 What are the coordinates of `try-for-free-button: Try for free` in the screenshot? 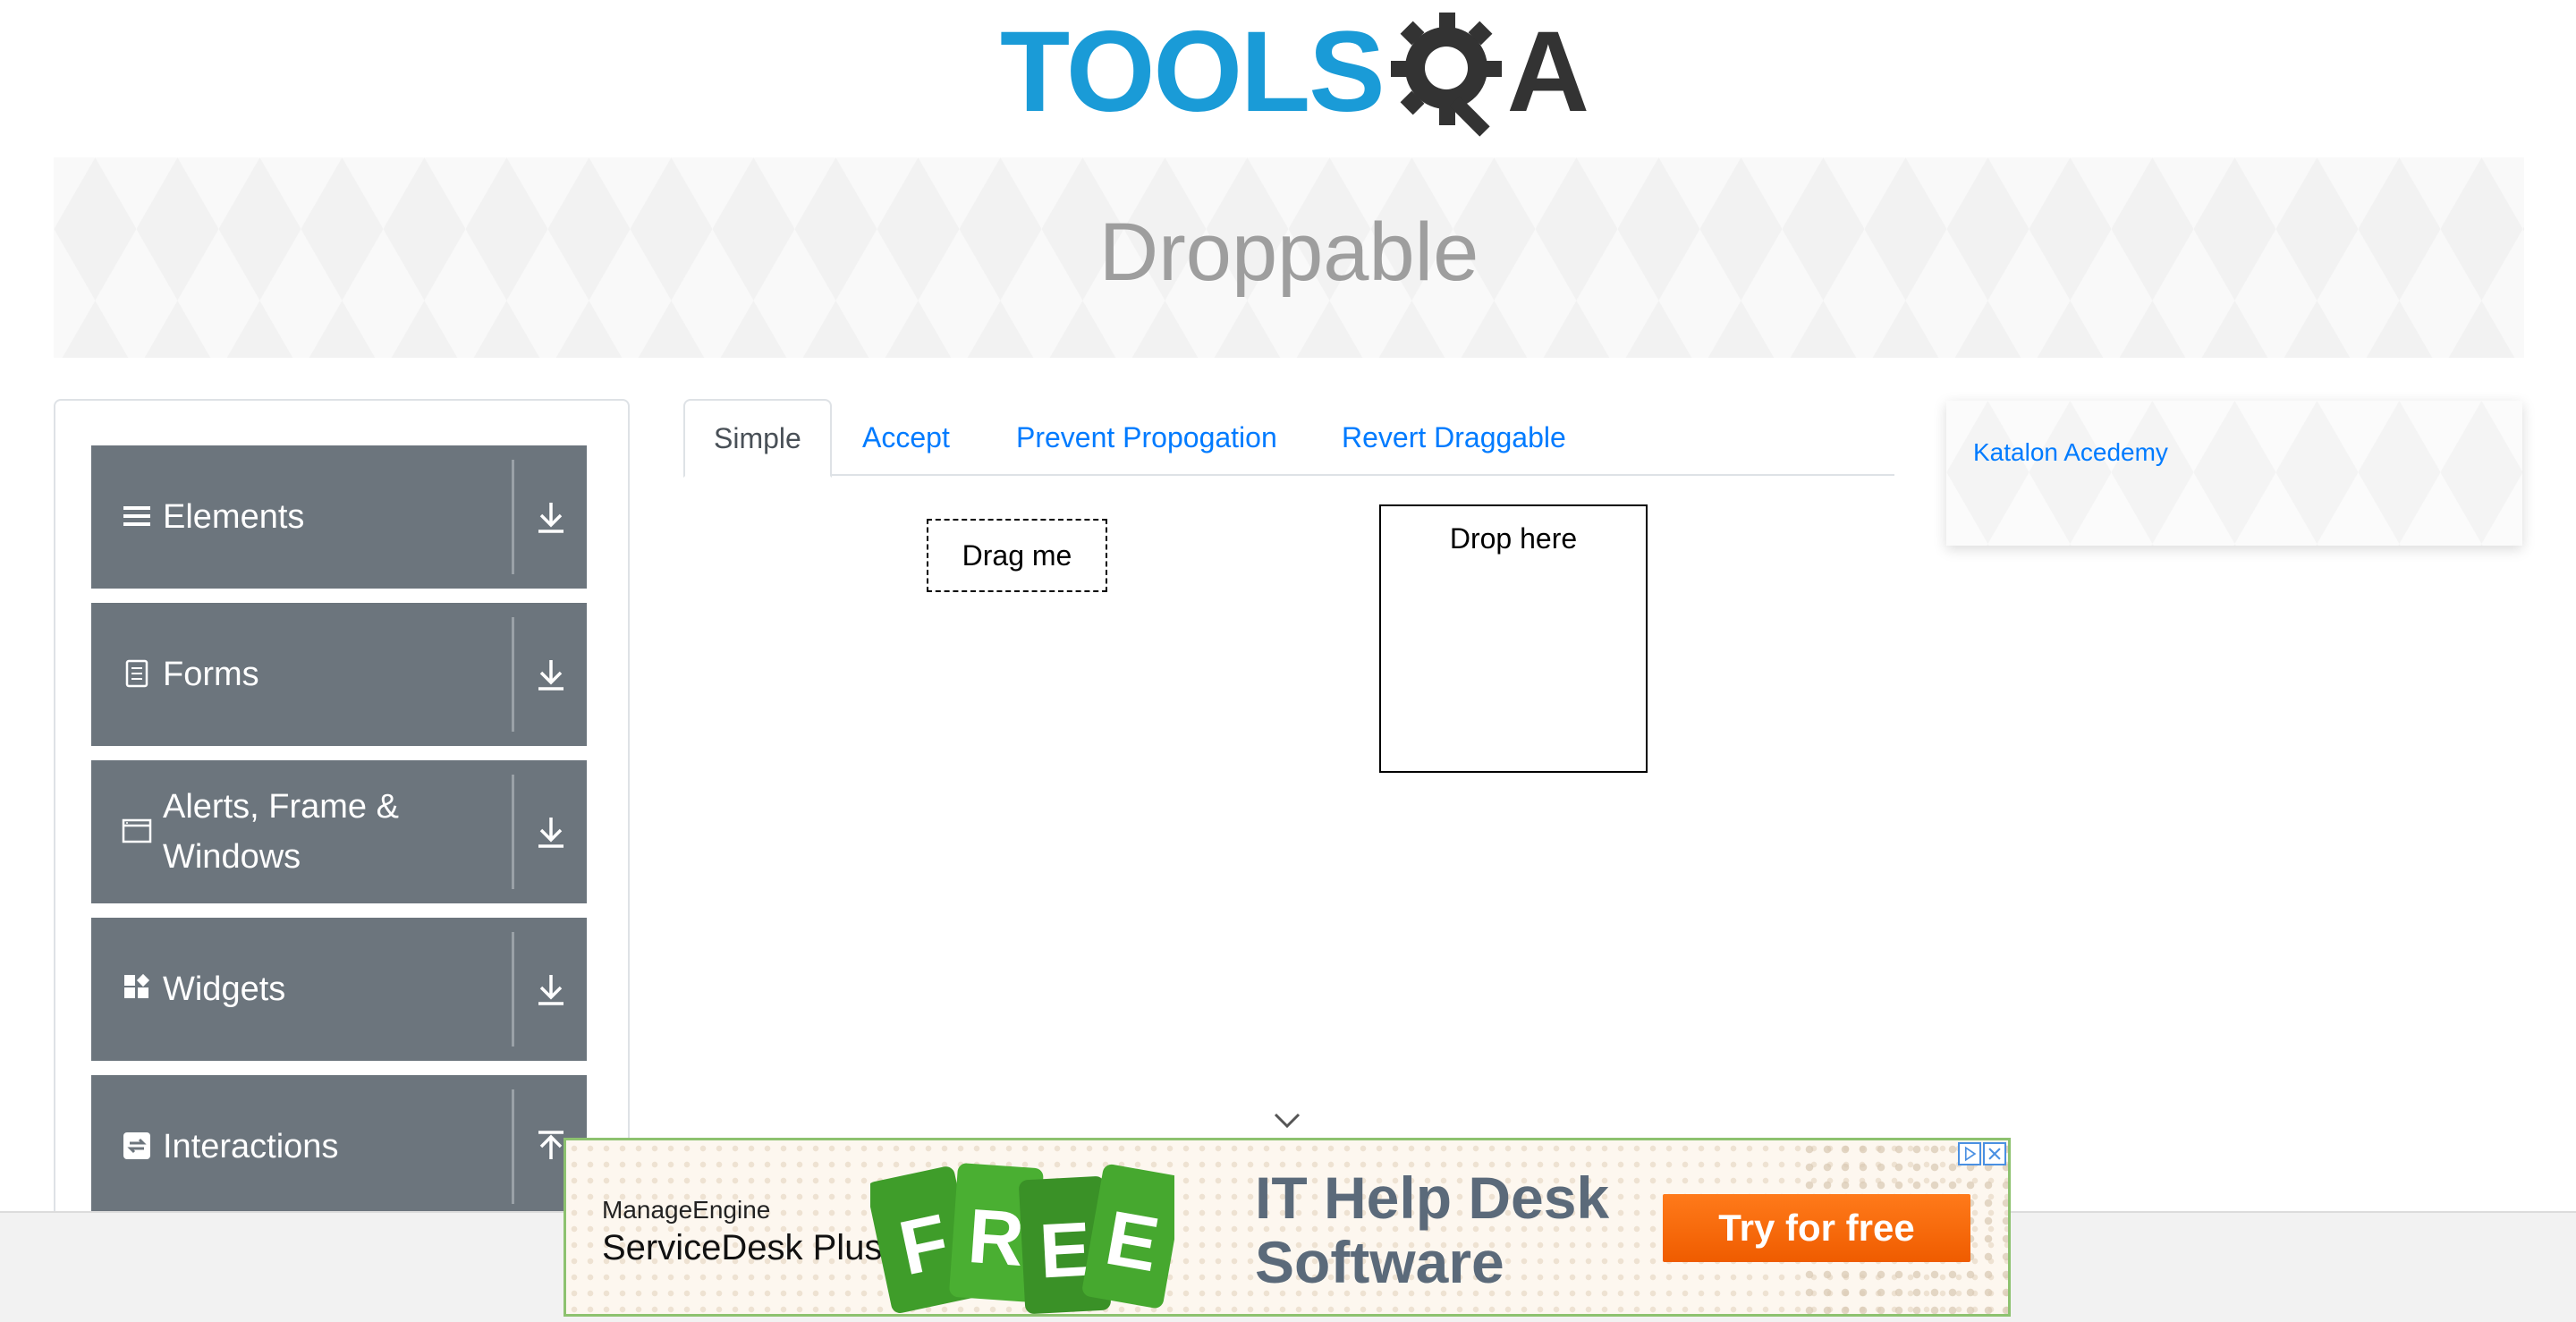 It's located at (1816, 1228).